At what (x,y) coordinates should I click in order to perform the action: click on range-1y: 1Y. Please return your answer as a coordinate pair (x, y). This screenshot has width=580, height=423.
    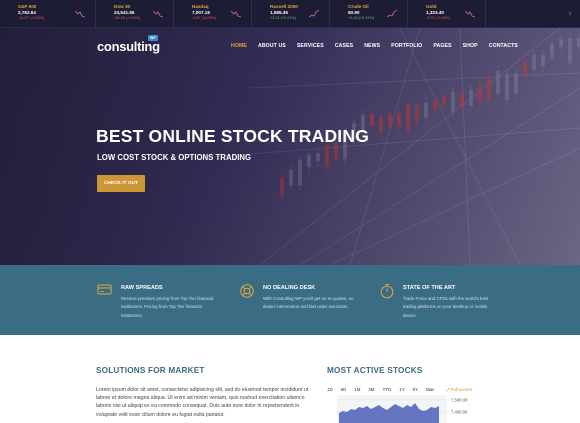
    Looking at the image, I should click on (401, 389).